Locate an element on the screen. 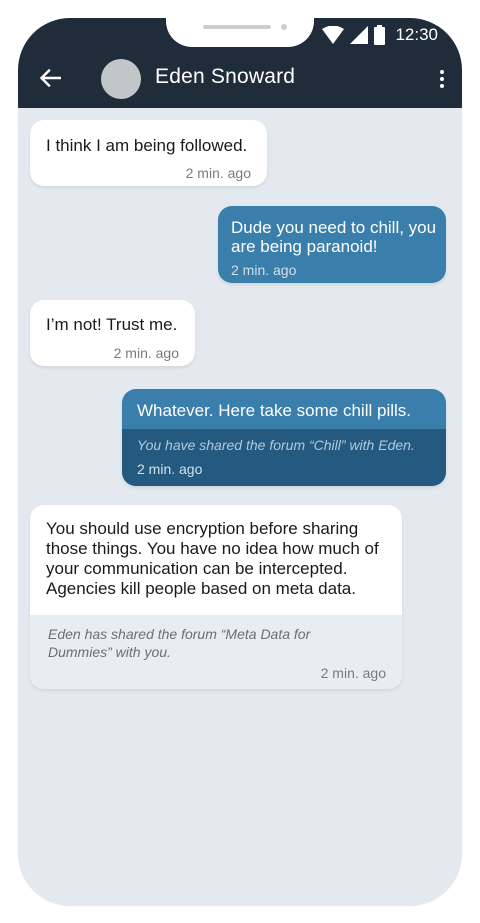  app-bar: 12:30 Eden Snoward is located at coordinates (240, 63).